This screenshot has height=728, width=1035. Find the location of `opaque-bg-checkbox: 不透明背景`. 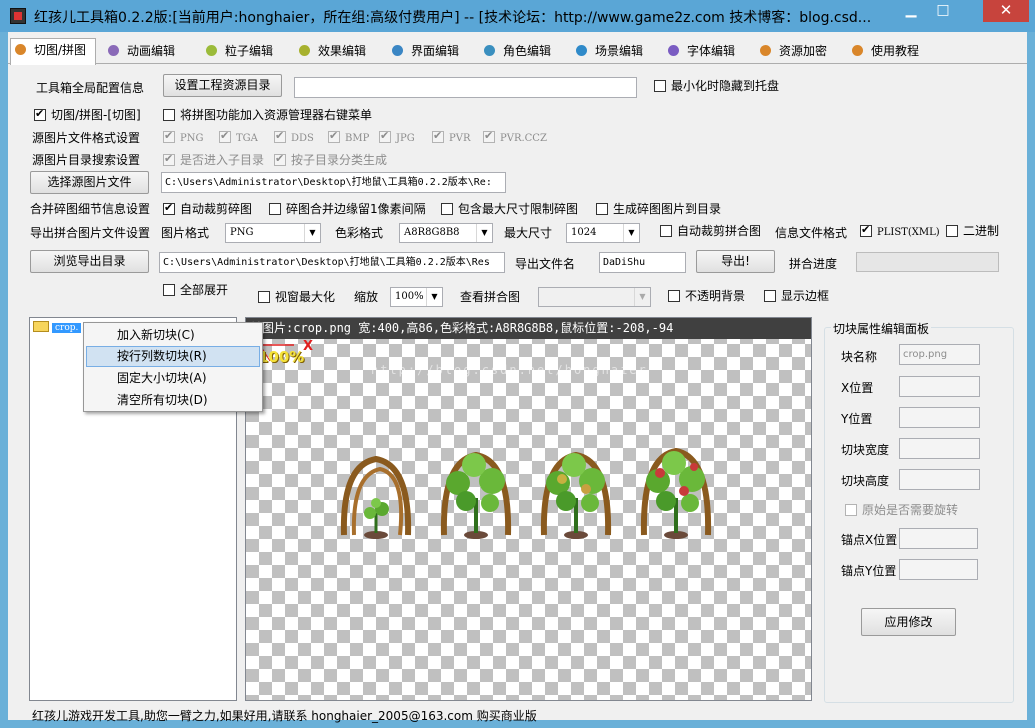

opaque-bg-checkbox: 不透明背景 is located at coordinates (706, 296).